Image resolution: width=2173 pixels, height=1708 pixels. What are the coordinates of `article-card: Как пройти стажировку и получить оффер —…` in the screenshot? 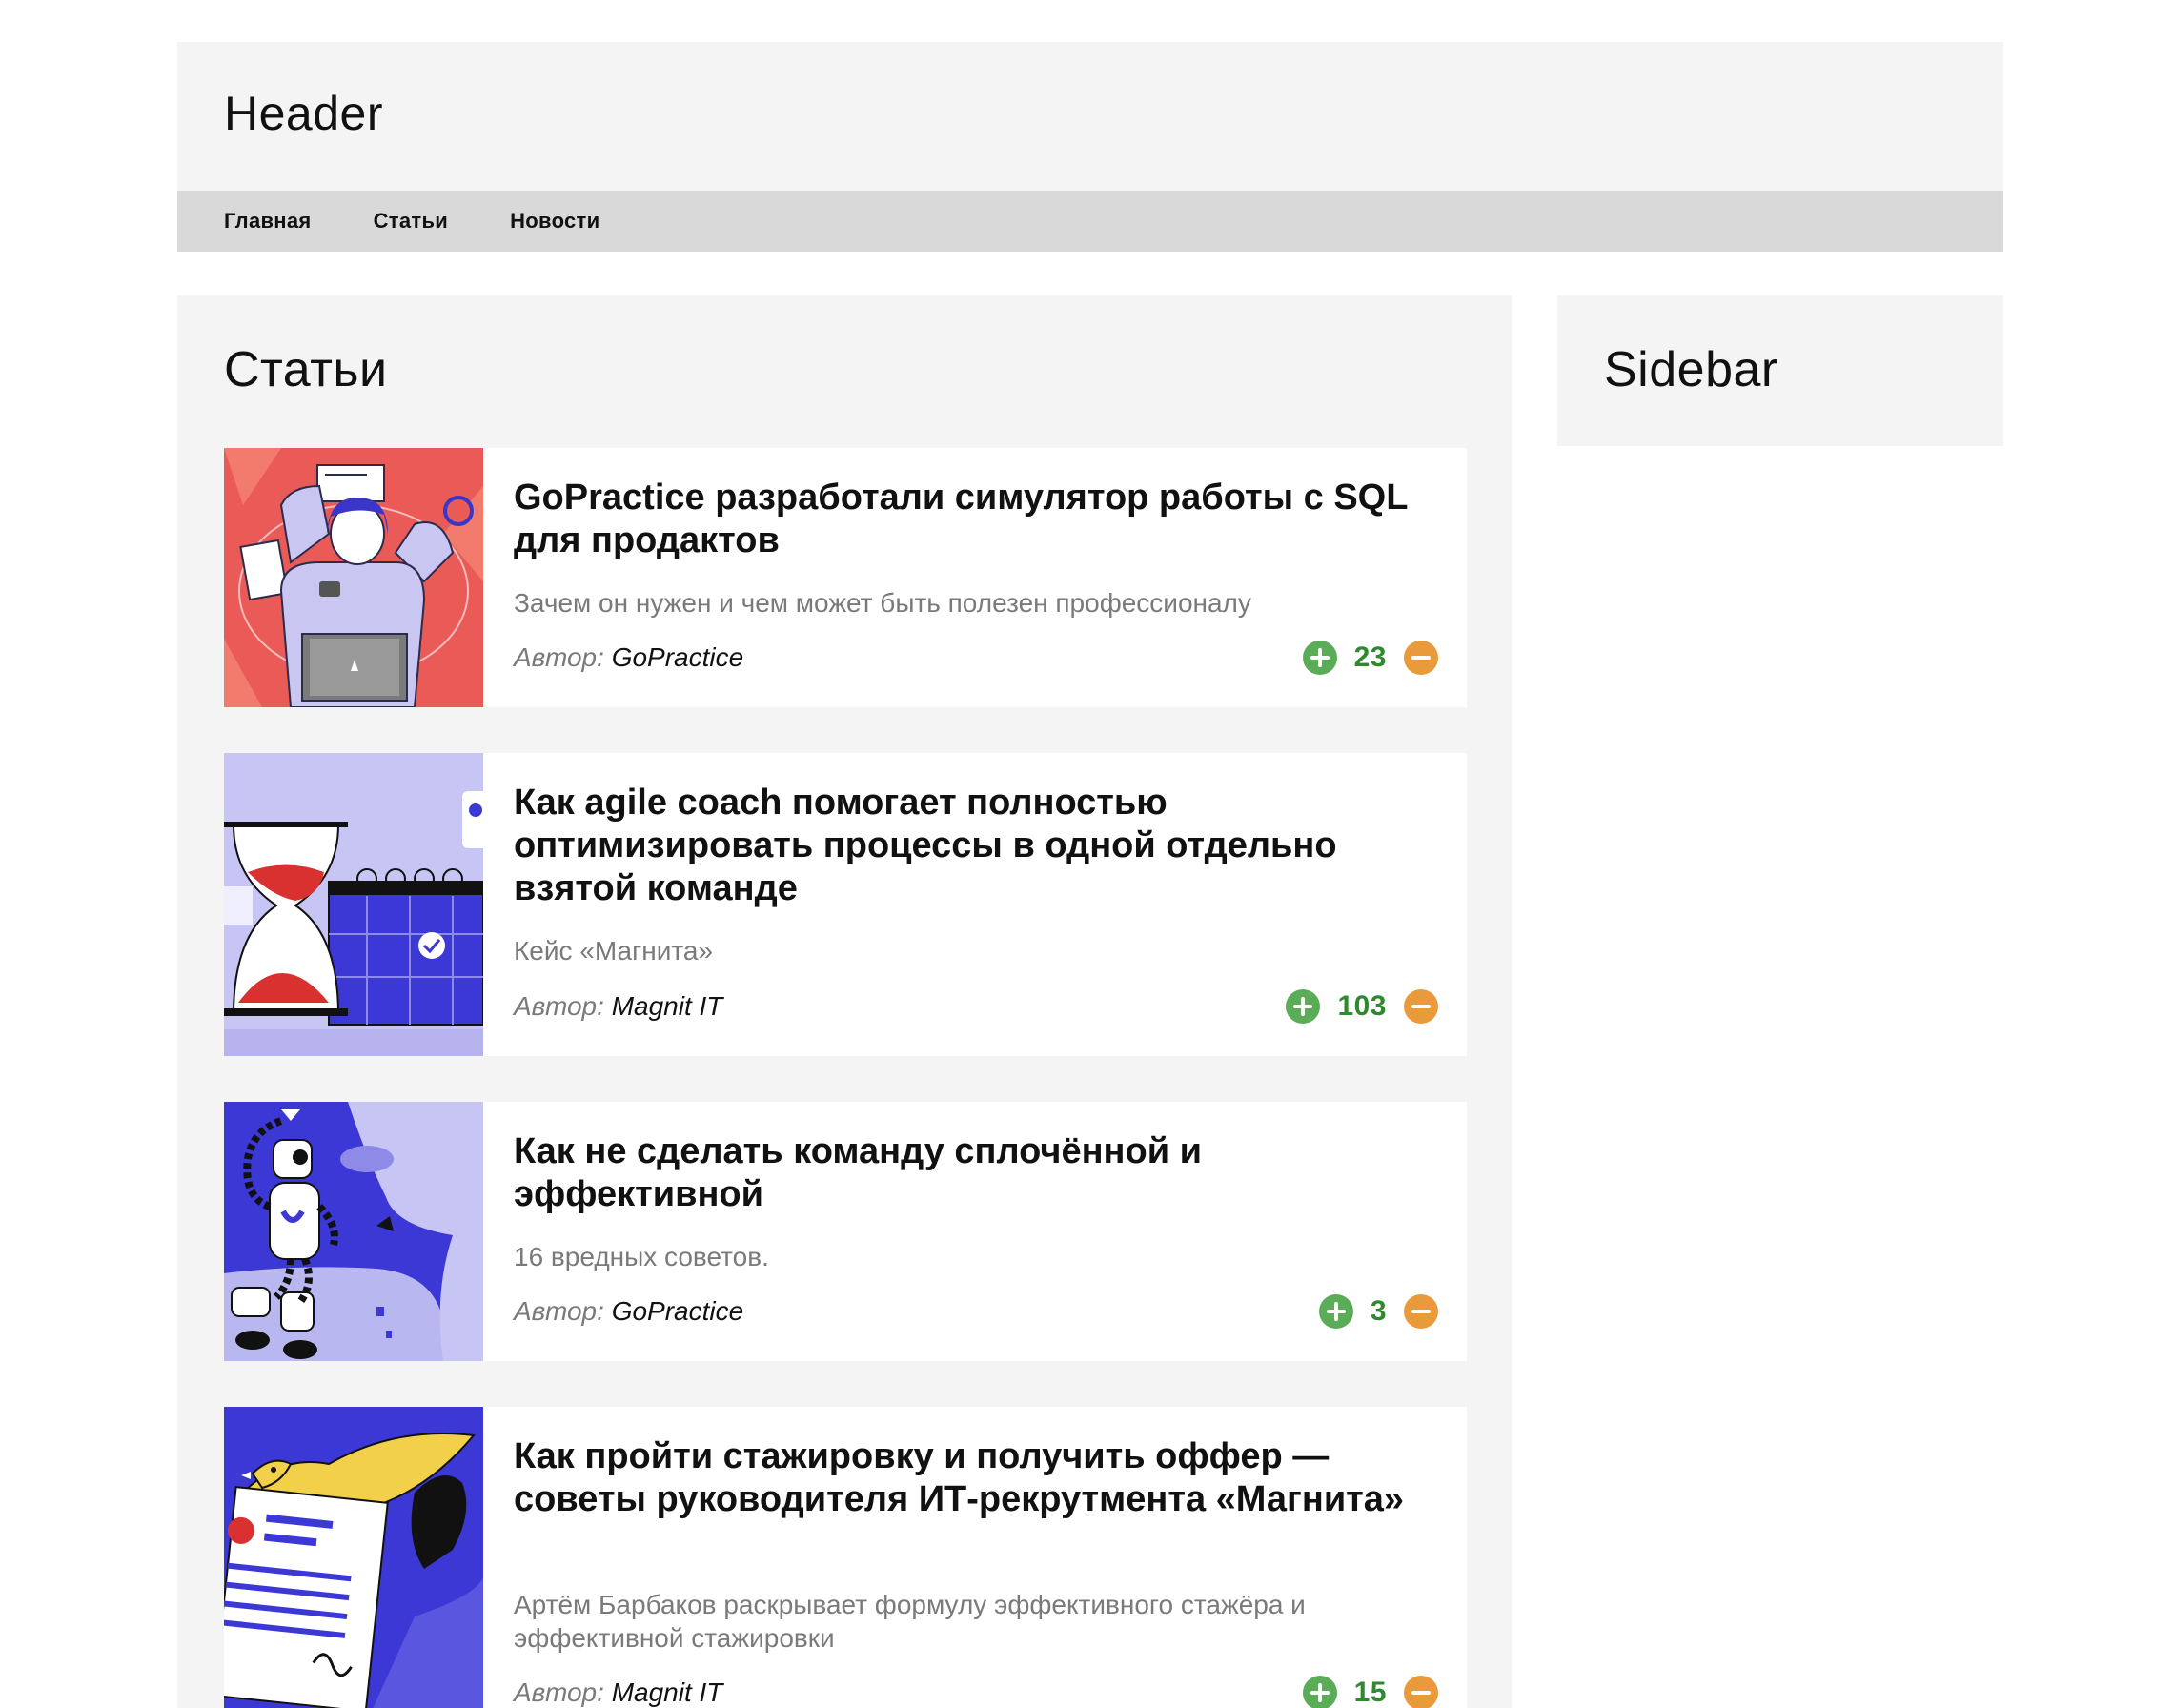 It's located at (846, 1557).